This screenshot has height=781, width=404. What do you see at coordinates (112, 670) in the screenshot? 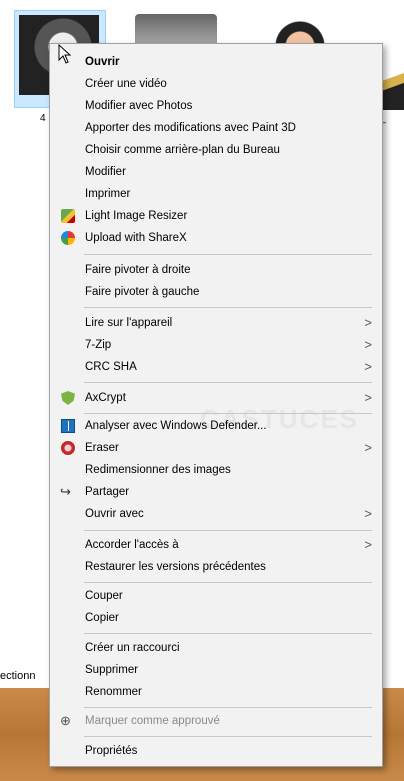
I see `menu-item-label: Supprimer` at bounding box center [112, 670].